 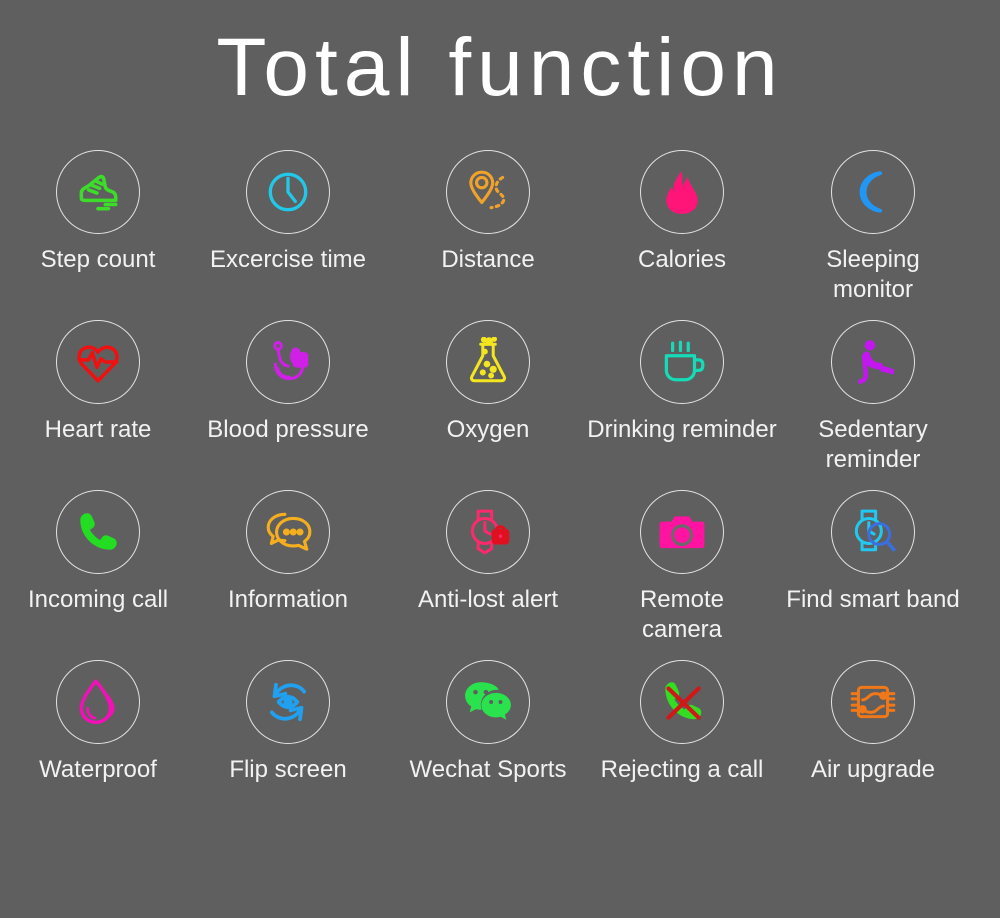 I want to click on feature-label: Incoming call, so click(x=98, y=599).